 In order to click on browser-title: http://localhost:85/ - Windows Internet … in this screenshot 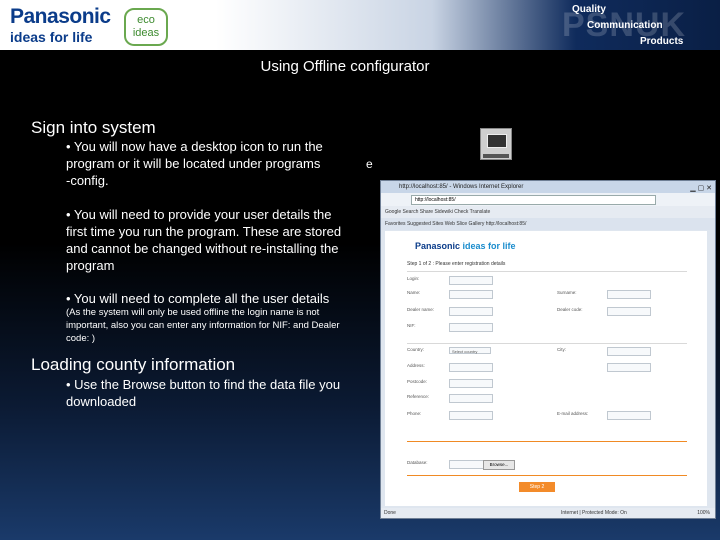, I will do `click(461, 187)`.